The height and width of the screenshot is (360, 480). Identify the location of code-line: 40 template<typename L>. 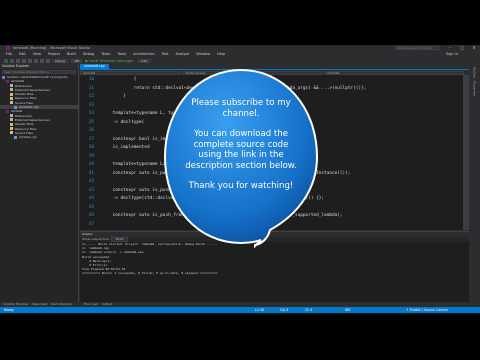
(123, 165).